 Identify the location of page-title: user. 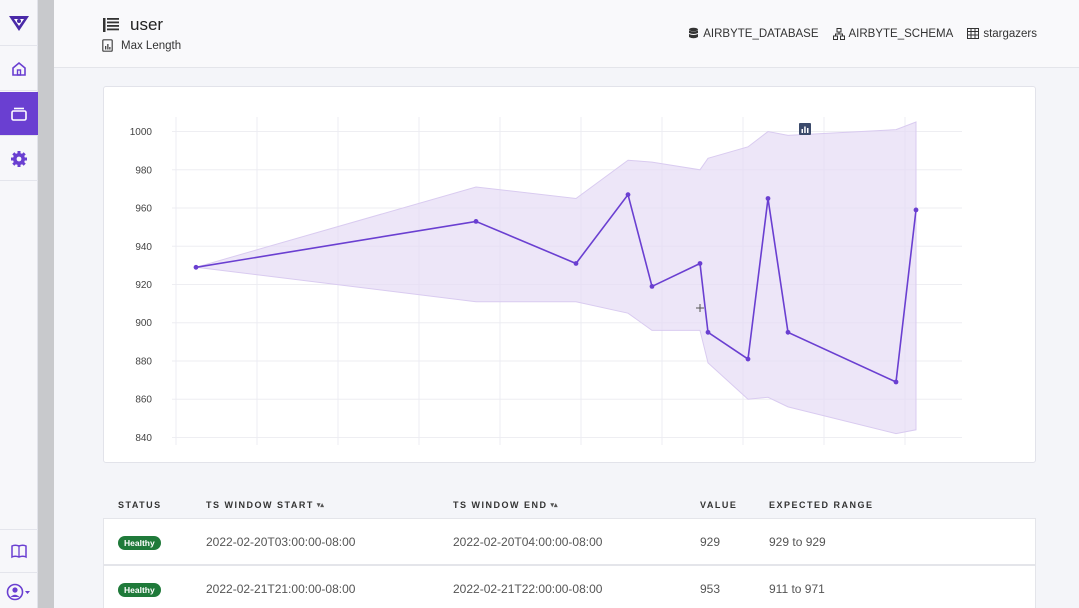
(147, 24).